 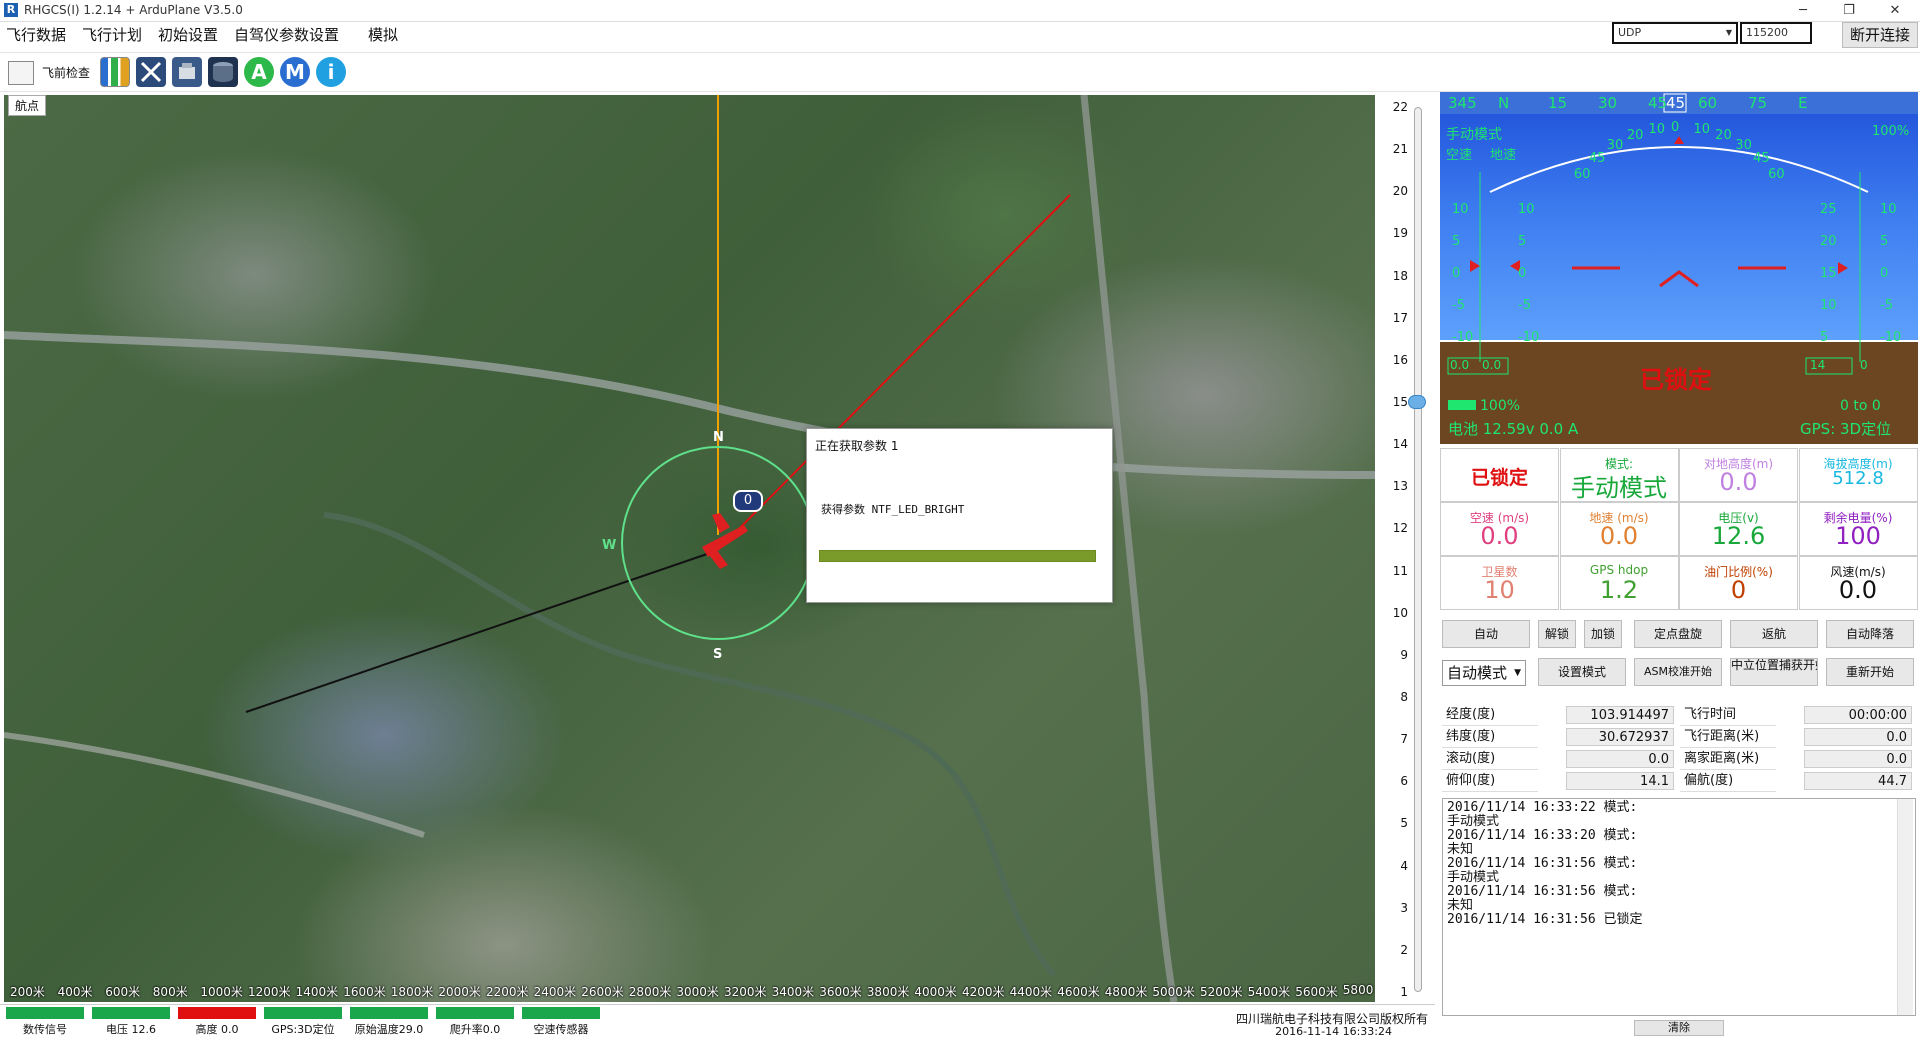 I want to click on chart-icon, so click(x=115, y=72).